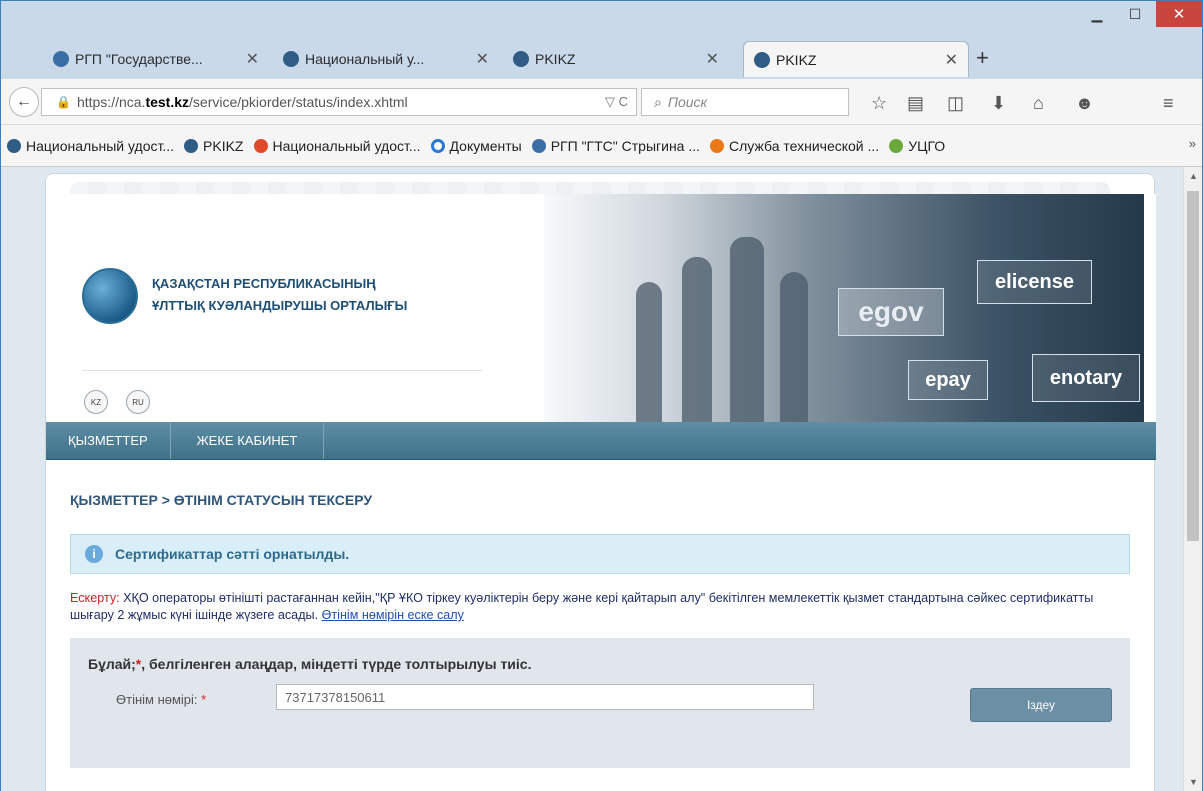 This screenshot has width=1203, height=791. Describe the element at coordinates (1192, 143) in the screenshot. I see `chevron-more-icon: »` at that location.